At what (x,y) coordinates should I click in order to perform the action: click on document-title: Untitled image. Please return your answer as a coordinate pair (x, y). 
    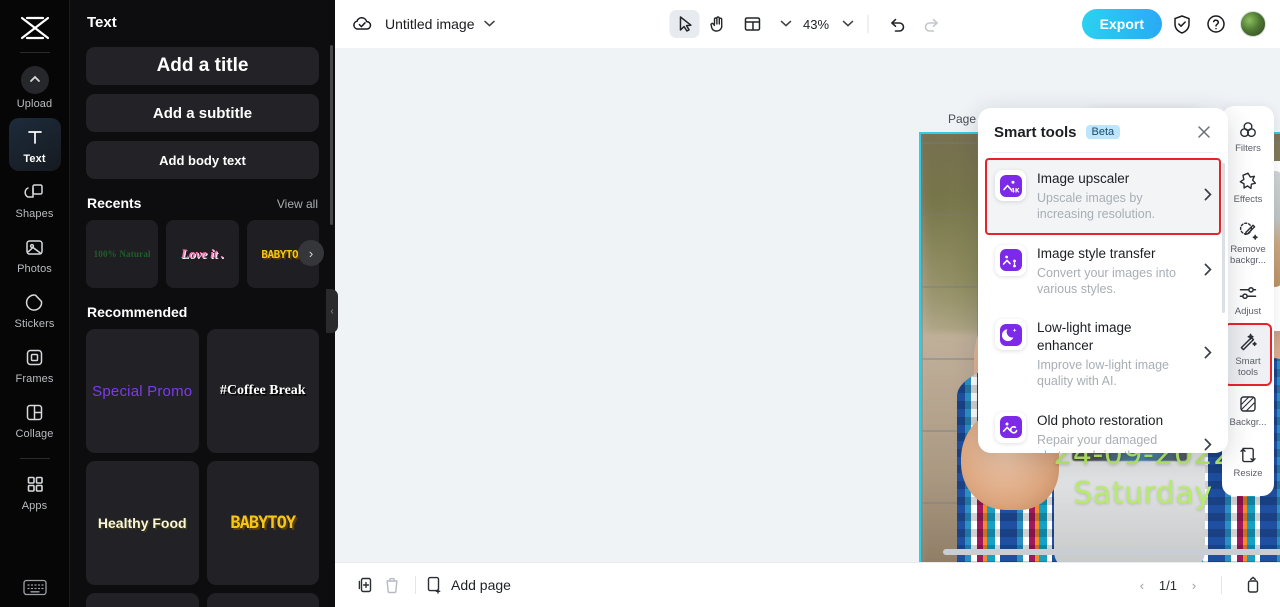
    Looking at the image, I should click on (430, 24).